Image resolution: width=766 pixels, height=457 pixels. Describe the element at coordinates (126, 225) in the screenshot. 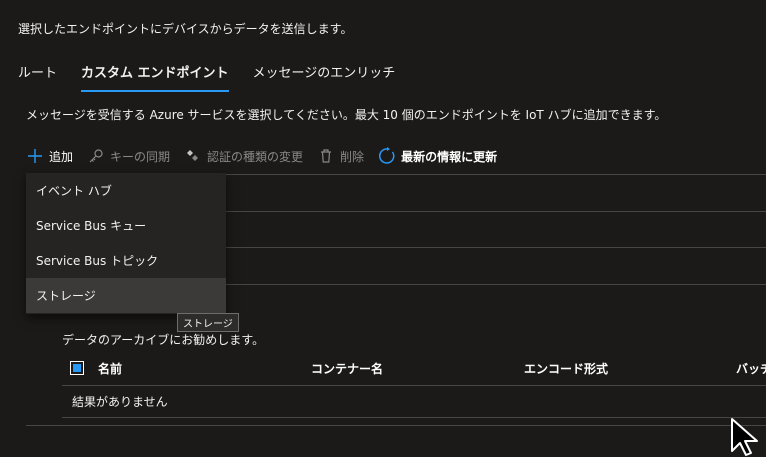

I see `menu-item-service-bus-queue: Service Bus キュー` at that location.